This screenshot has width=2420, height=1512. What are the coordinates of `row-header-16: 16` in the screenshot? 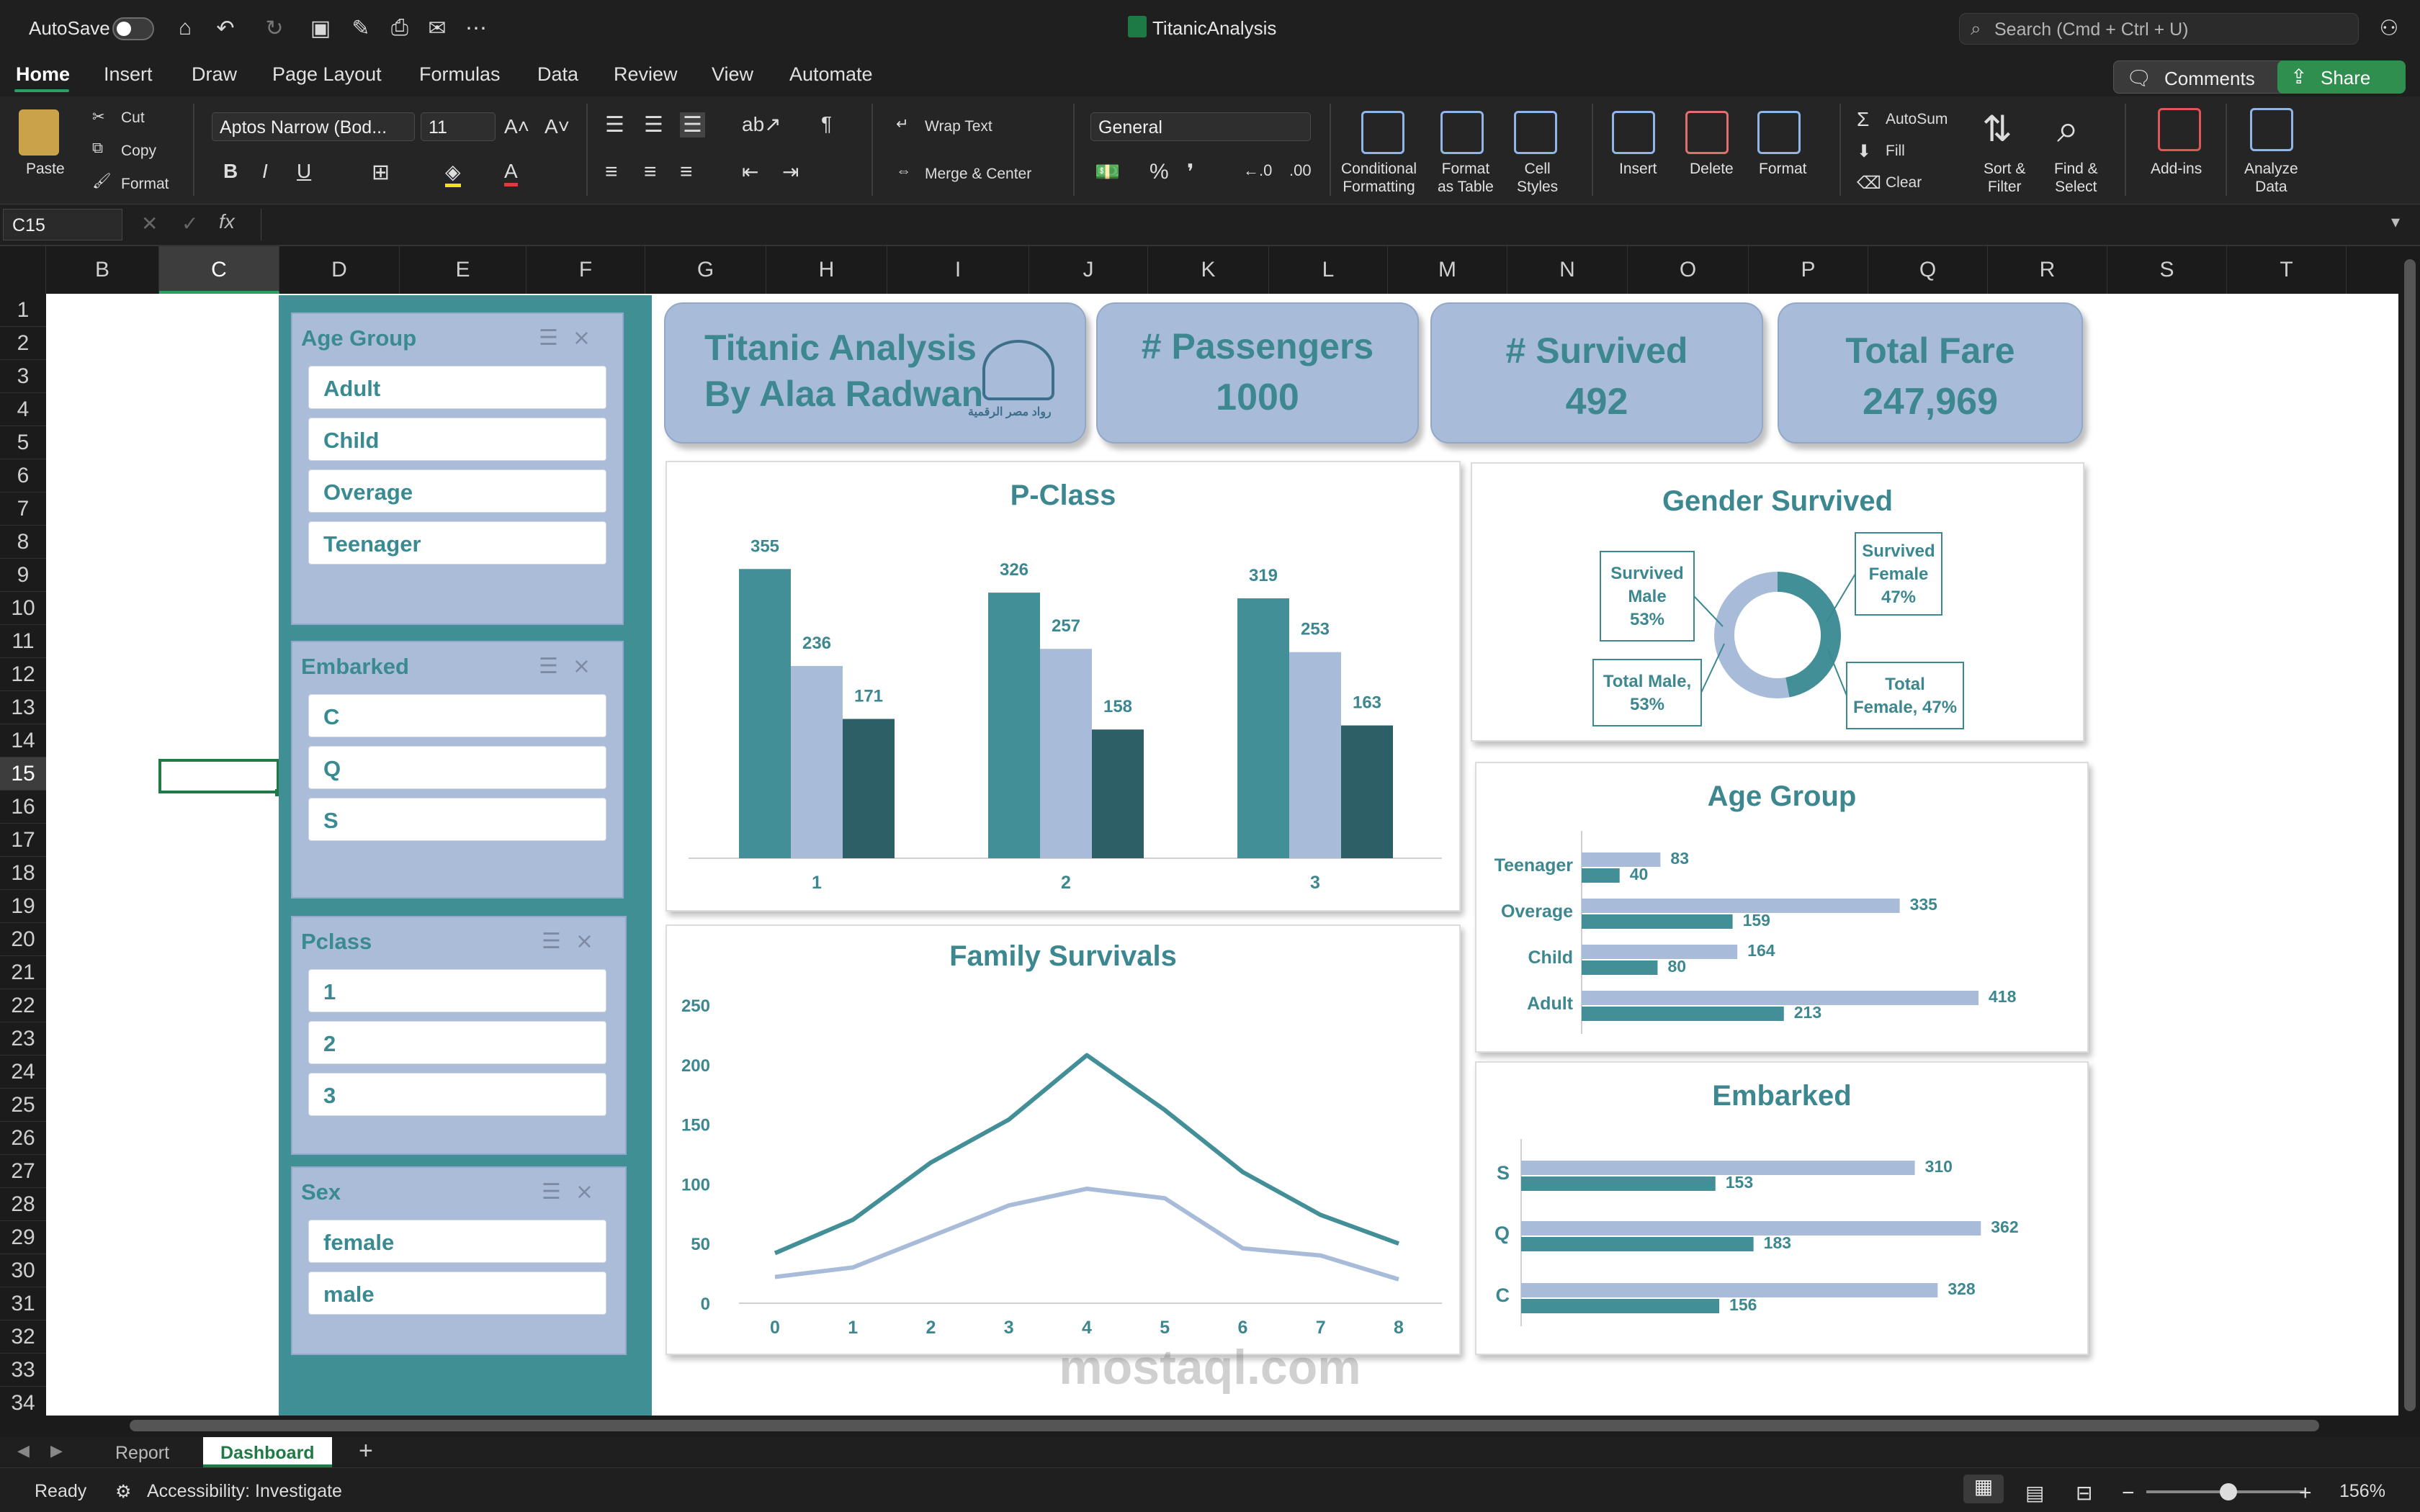 It's located at (23, 807).